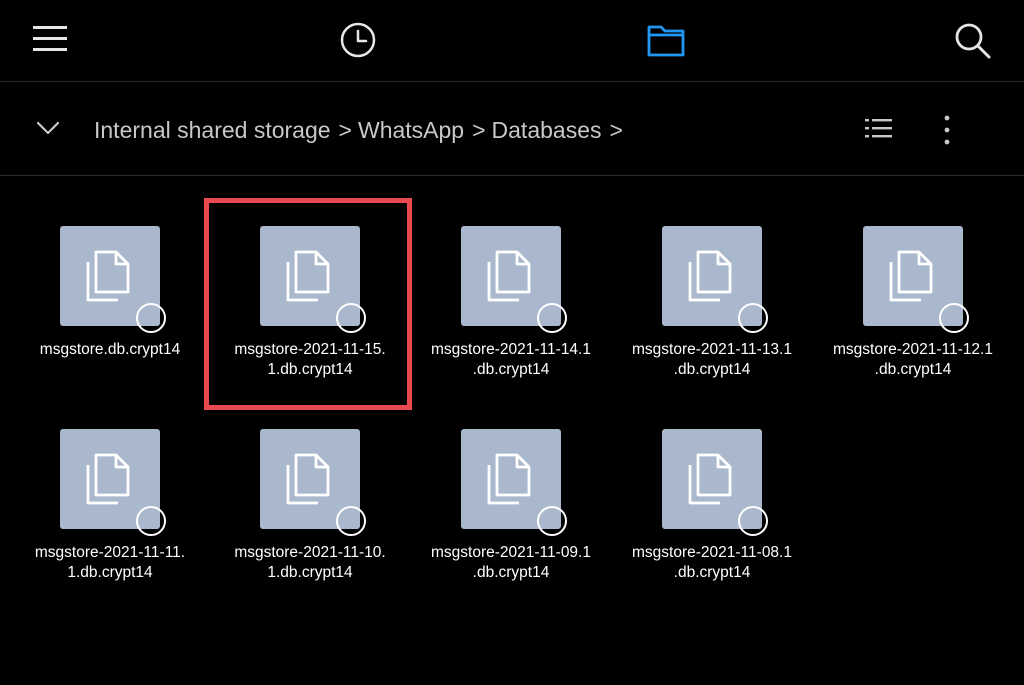 This screenshot has height=685, width=1024. What do you see at coordinates (110, 349) in the screenshot?
I see `file-name: msgstore.db.crypt14` at bounding box center [110, 349].